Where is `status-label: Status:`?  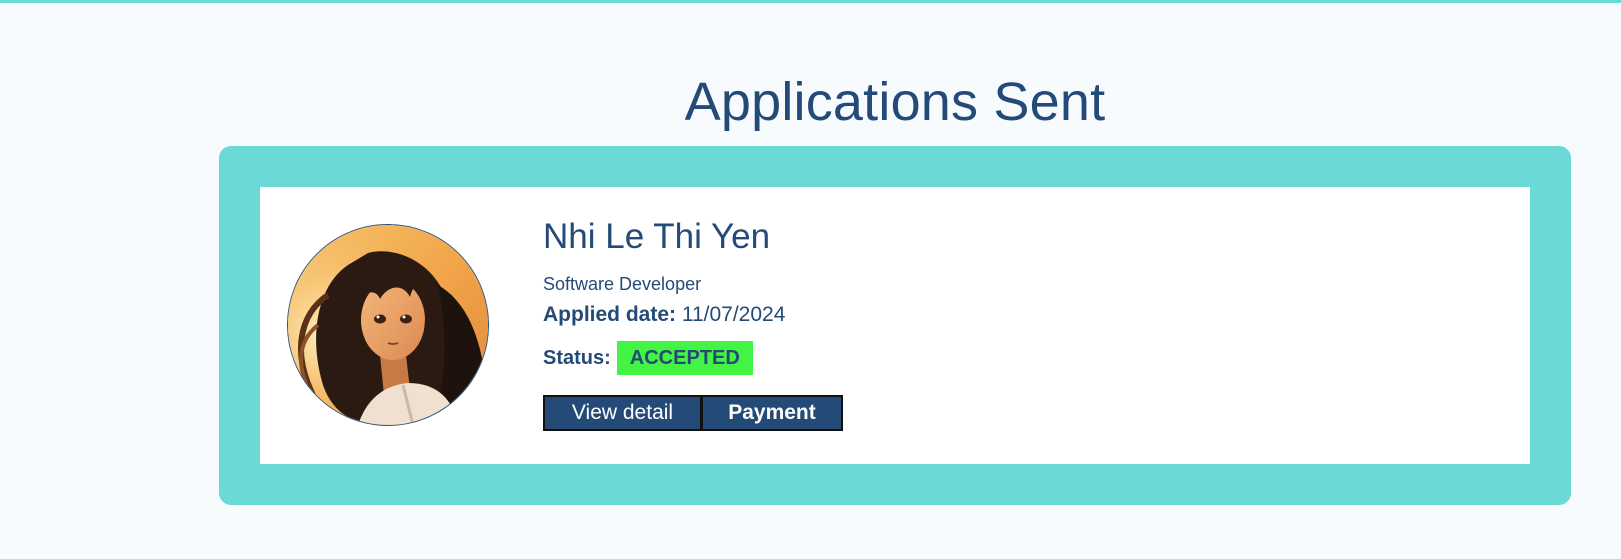
status-label: Status: is located at coordinates (577, 357).